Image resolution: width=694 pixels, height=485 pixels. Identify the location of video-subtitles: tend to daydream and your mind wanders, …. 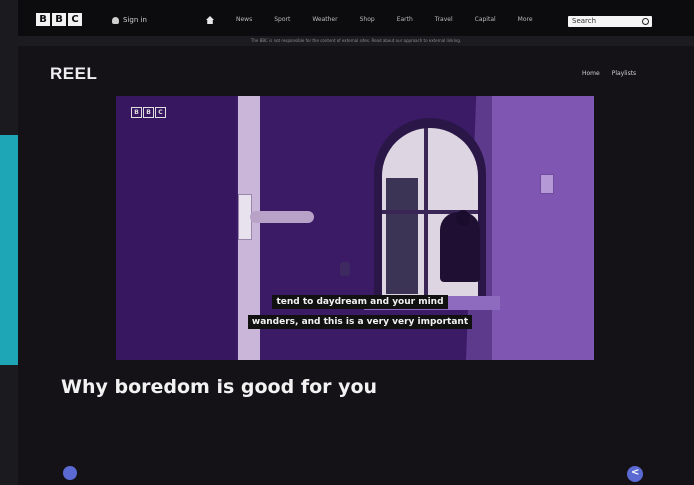
(360, 309).